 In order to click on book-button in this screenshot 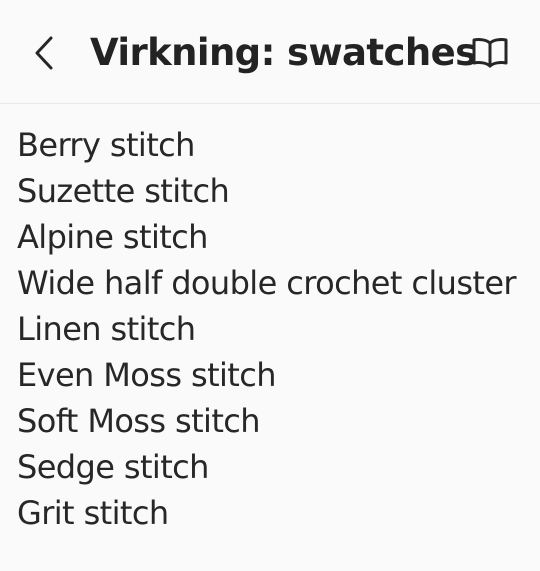, I will do `click(490, 52)`.